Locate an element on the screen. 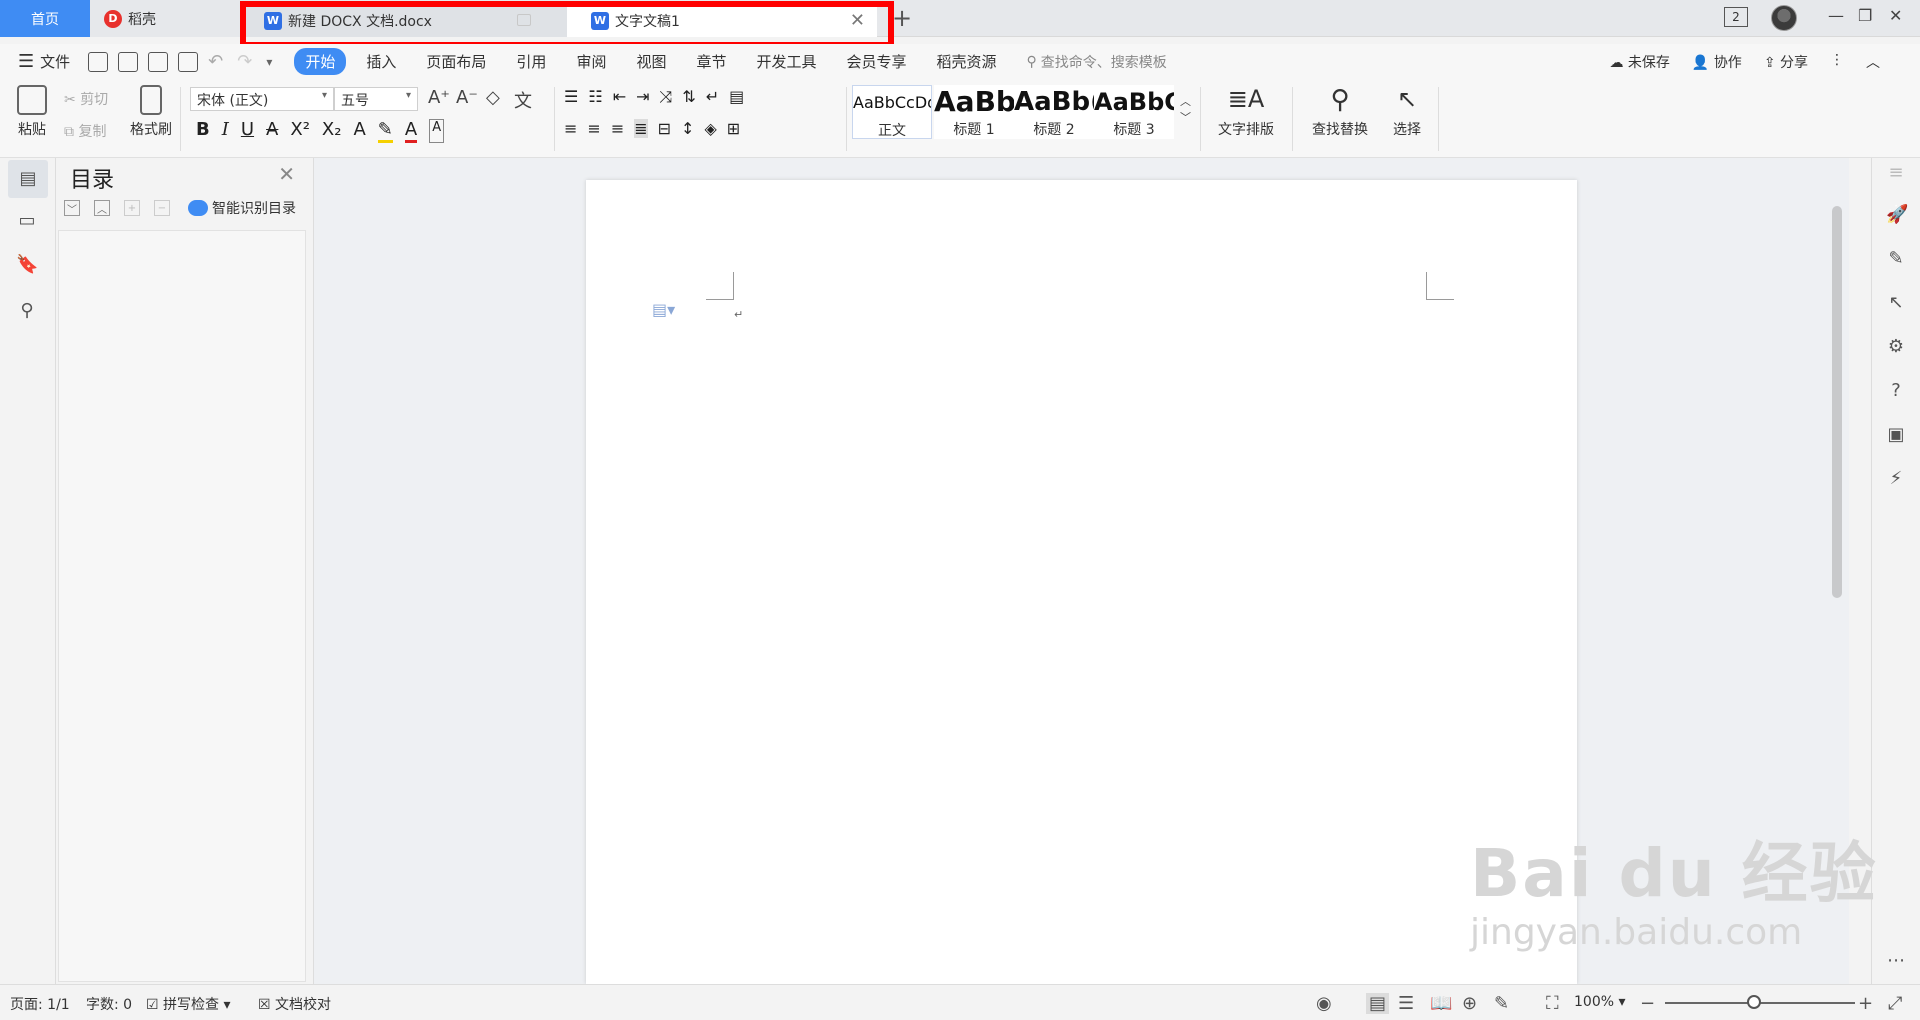  distributed-icon: ⊟ is located at coordinates (664, 128).